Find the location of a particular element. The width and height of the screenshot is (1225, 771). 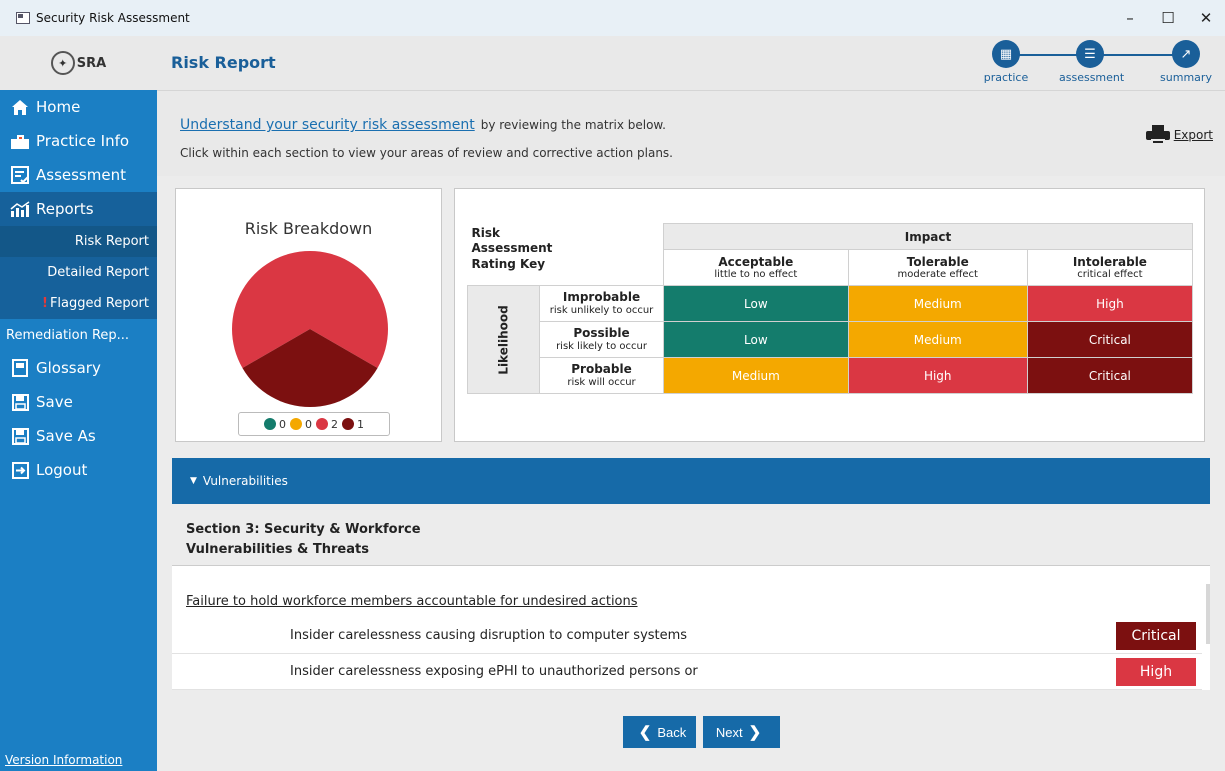

sidebar-item-glossary: Glossary is located at coordinates (78, 368).